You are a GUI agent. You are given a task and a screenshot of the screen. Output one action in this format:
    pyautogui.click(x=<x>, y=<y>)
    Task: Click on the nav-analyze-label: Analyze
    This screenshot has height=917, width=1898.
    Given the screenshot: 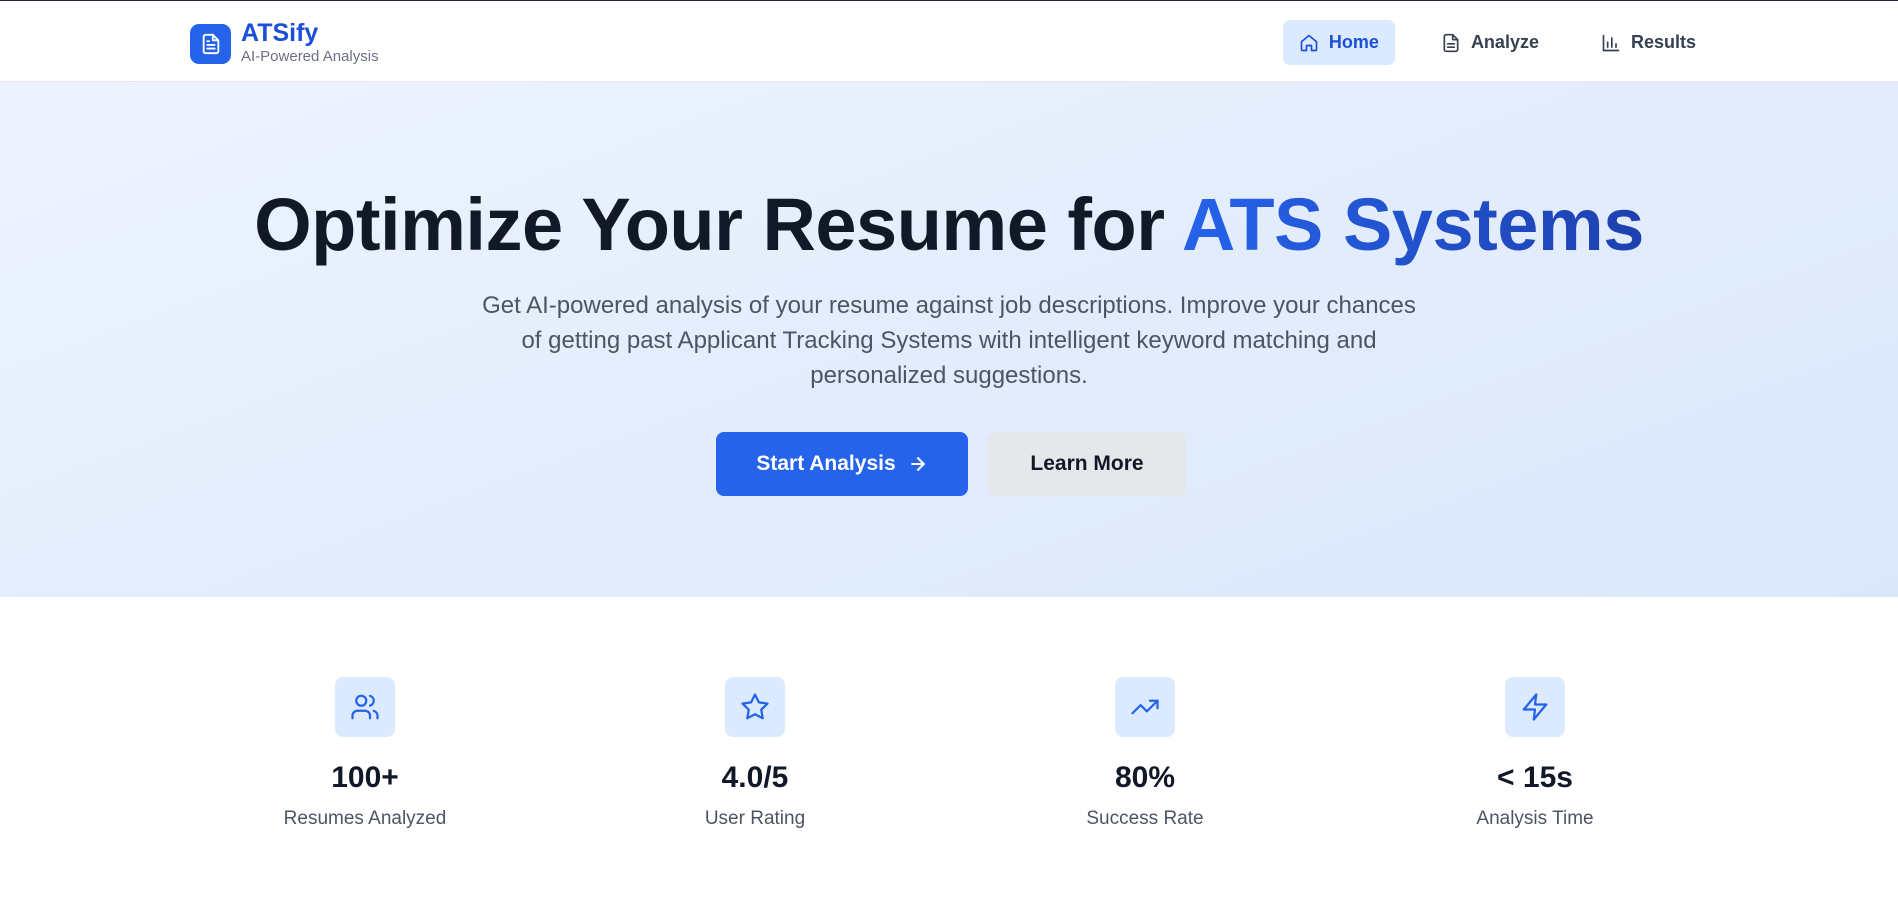 What is the action you would take?
    pyautogui.click(x=1504, y=42)
    